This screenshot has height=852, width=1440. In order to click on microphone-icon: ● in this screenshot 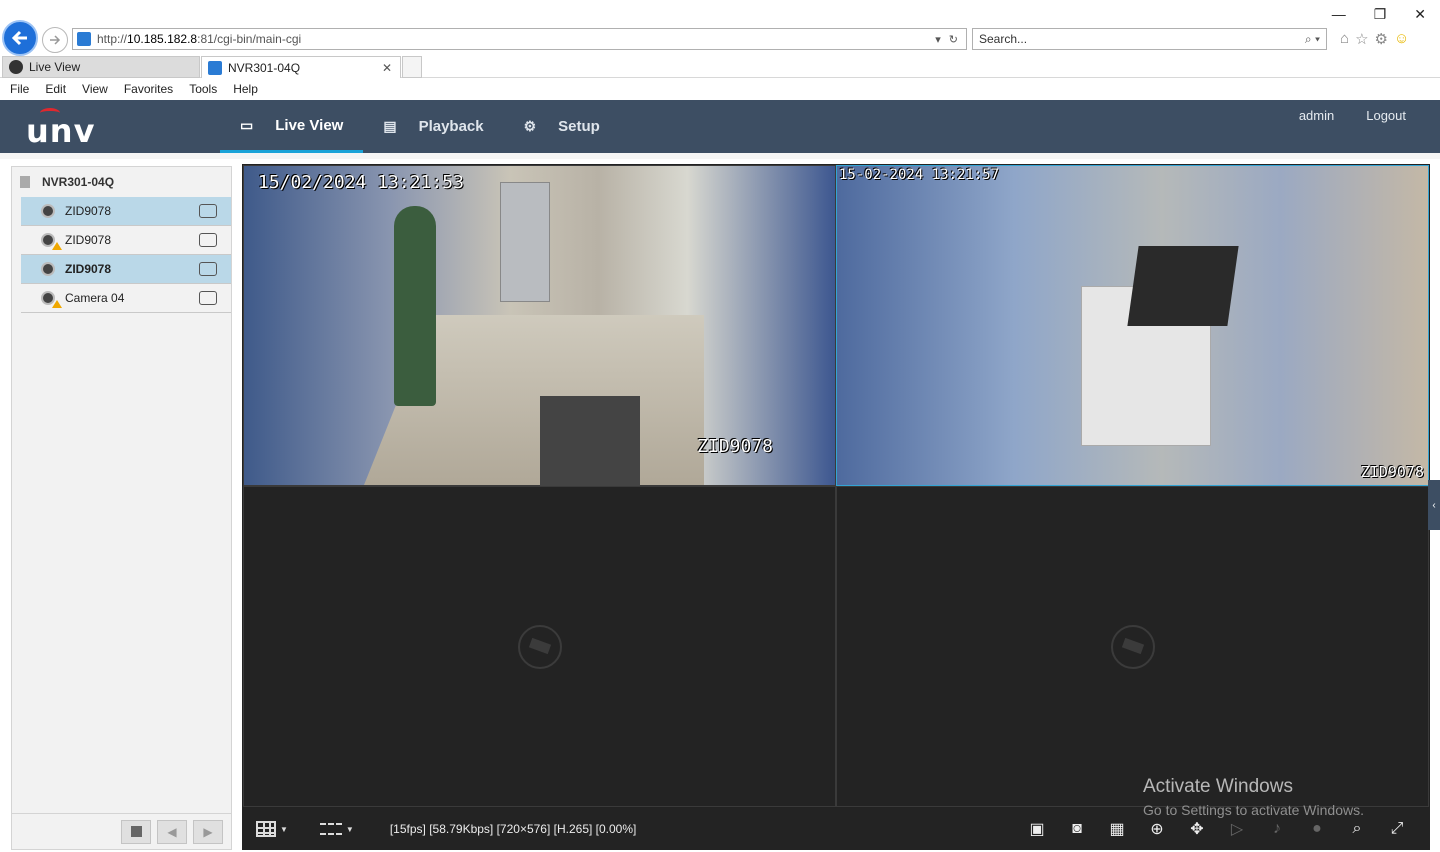, I will do `click(1317, 829)`.